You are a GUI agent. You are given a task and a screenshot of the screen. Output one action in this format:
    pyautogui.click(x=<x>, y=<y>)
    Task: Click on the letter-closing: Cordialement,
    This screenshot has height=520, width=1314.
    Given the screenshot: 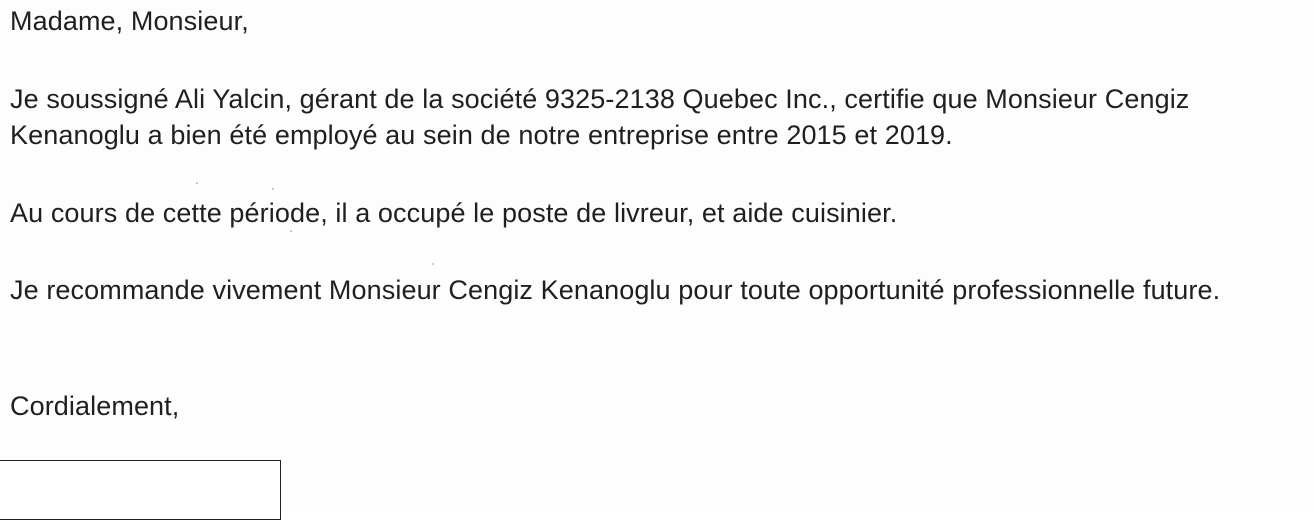 What is the action you would take?
    pyautogui.click(x=95, y=406)
    